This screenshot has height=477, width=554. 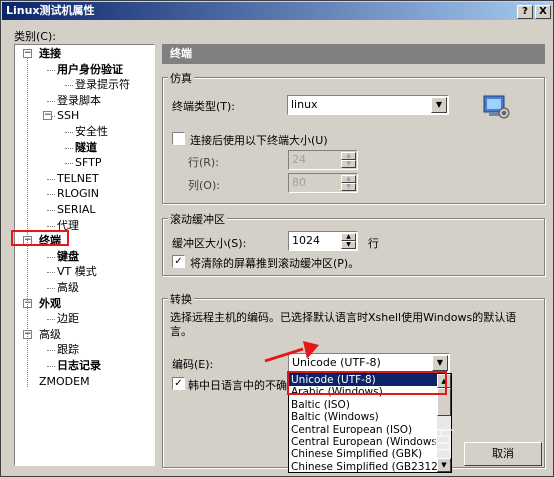 I want to click on encoding-option: Baltic (ISO), so click(x=370, y=405).